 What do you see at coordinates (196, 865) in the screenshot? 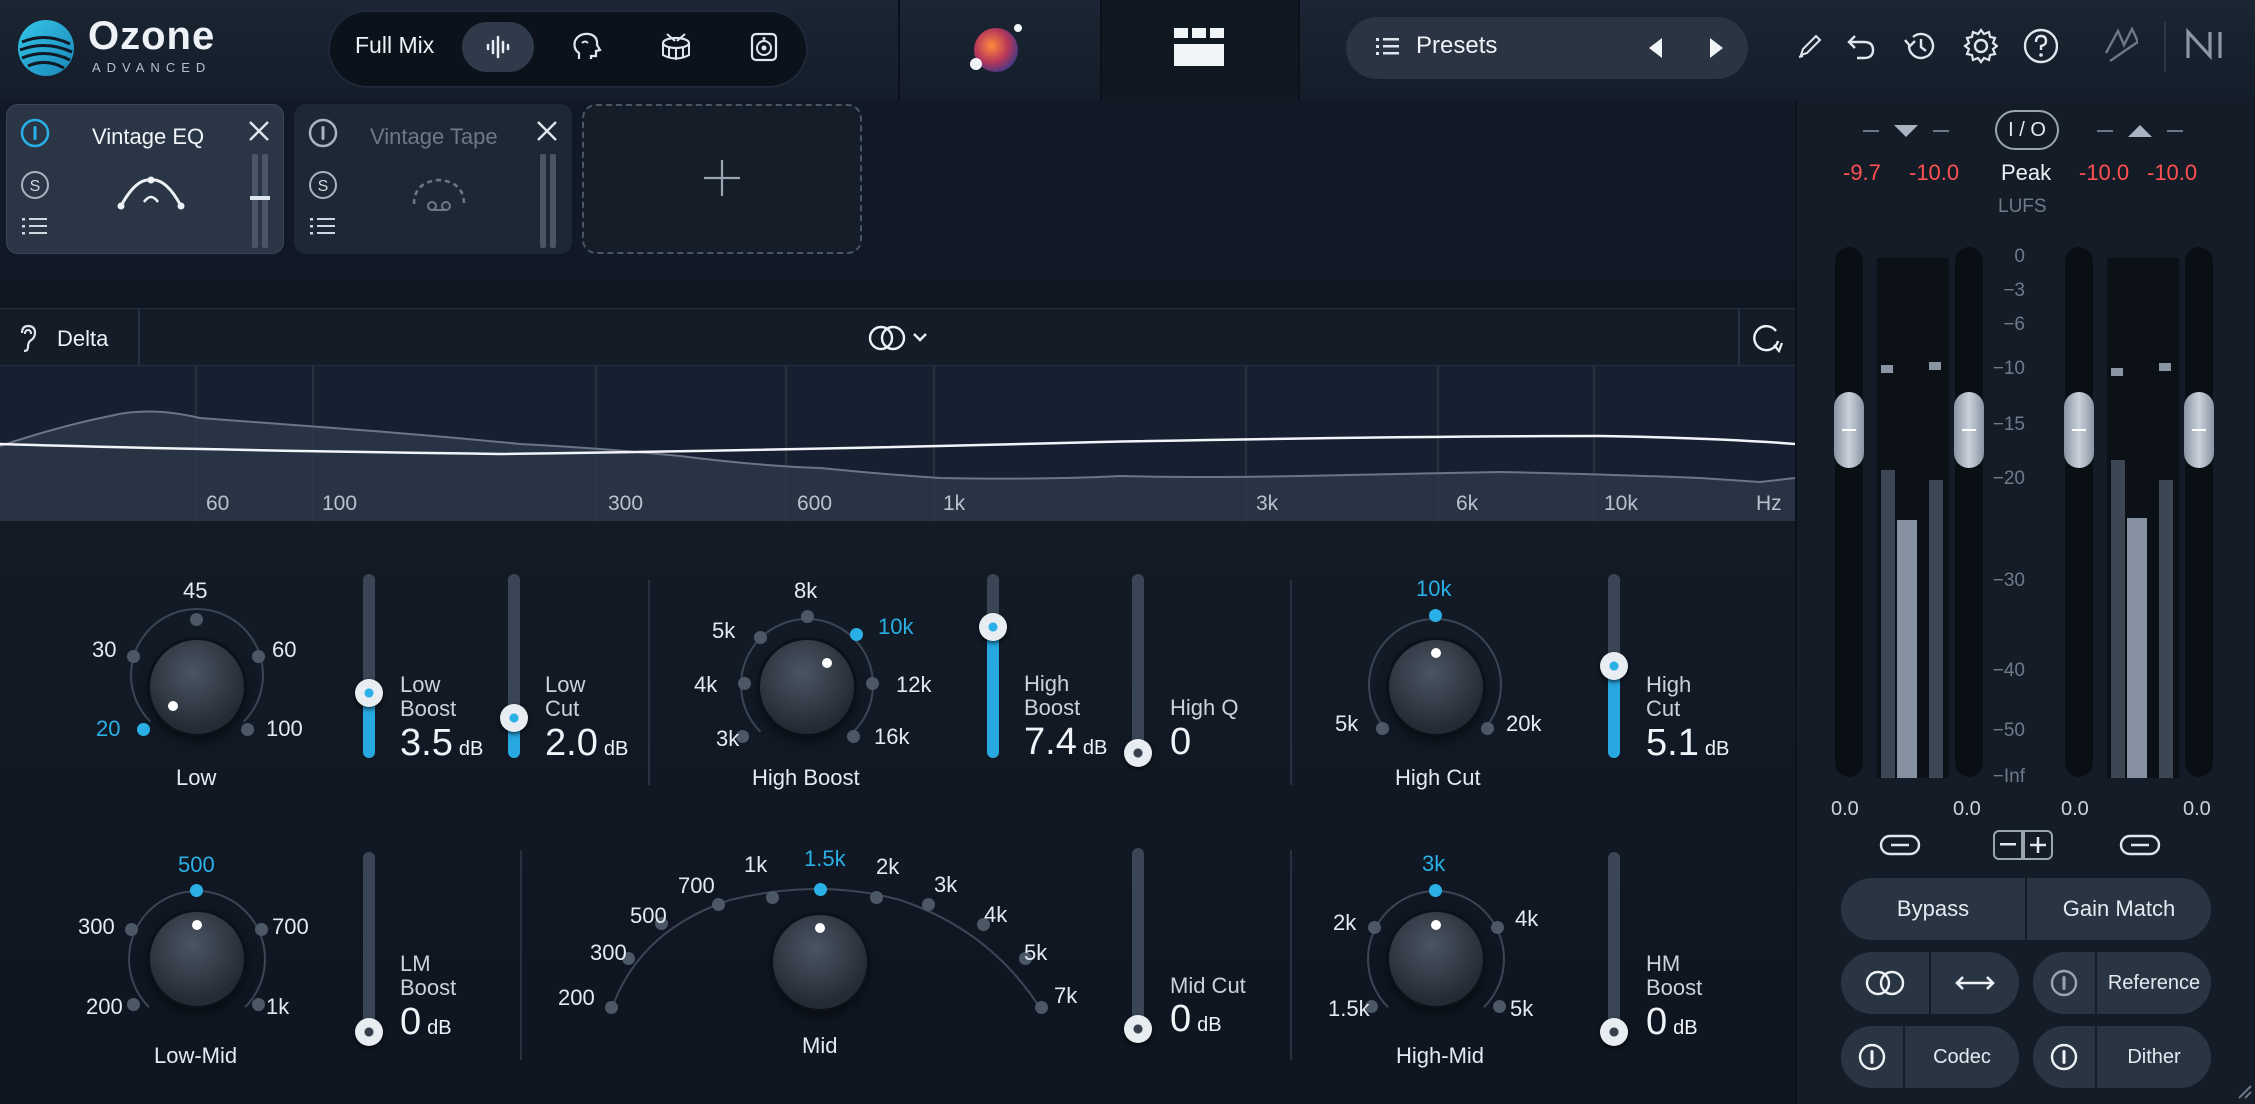
I see `lm-freq-500: 500` at bounding box center [196, 865].